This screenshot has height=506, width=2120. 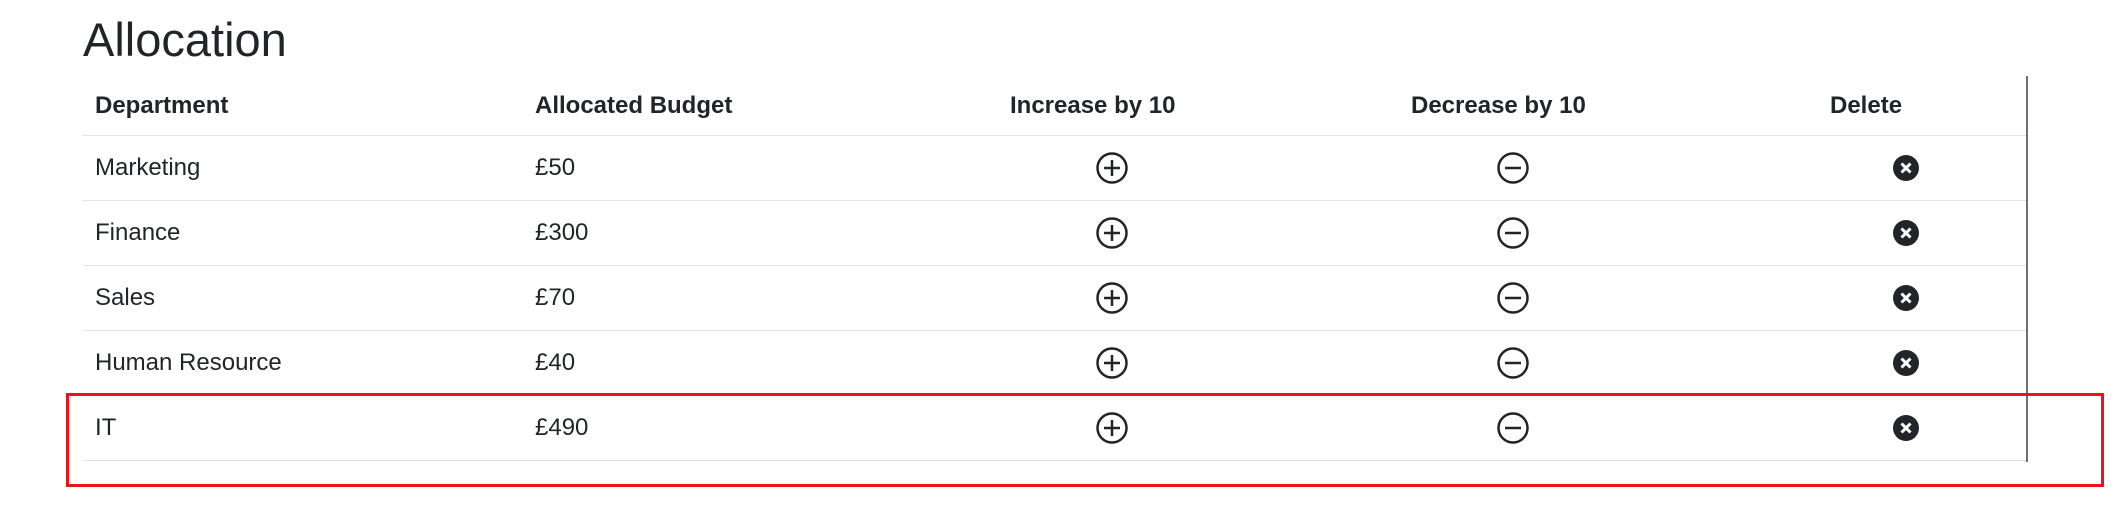 I want to click on header-decrease: Decrease by 10, so click(x=1498, y=105).